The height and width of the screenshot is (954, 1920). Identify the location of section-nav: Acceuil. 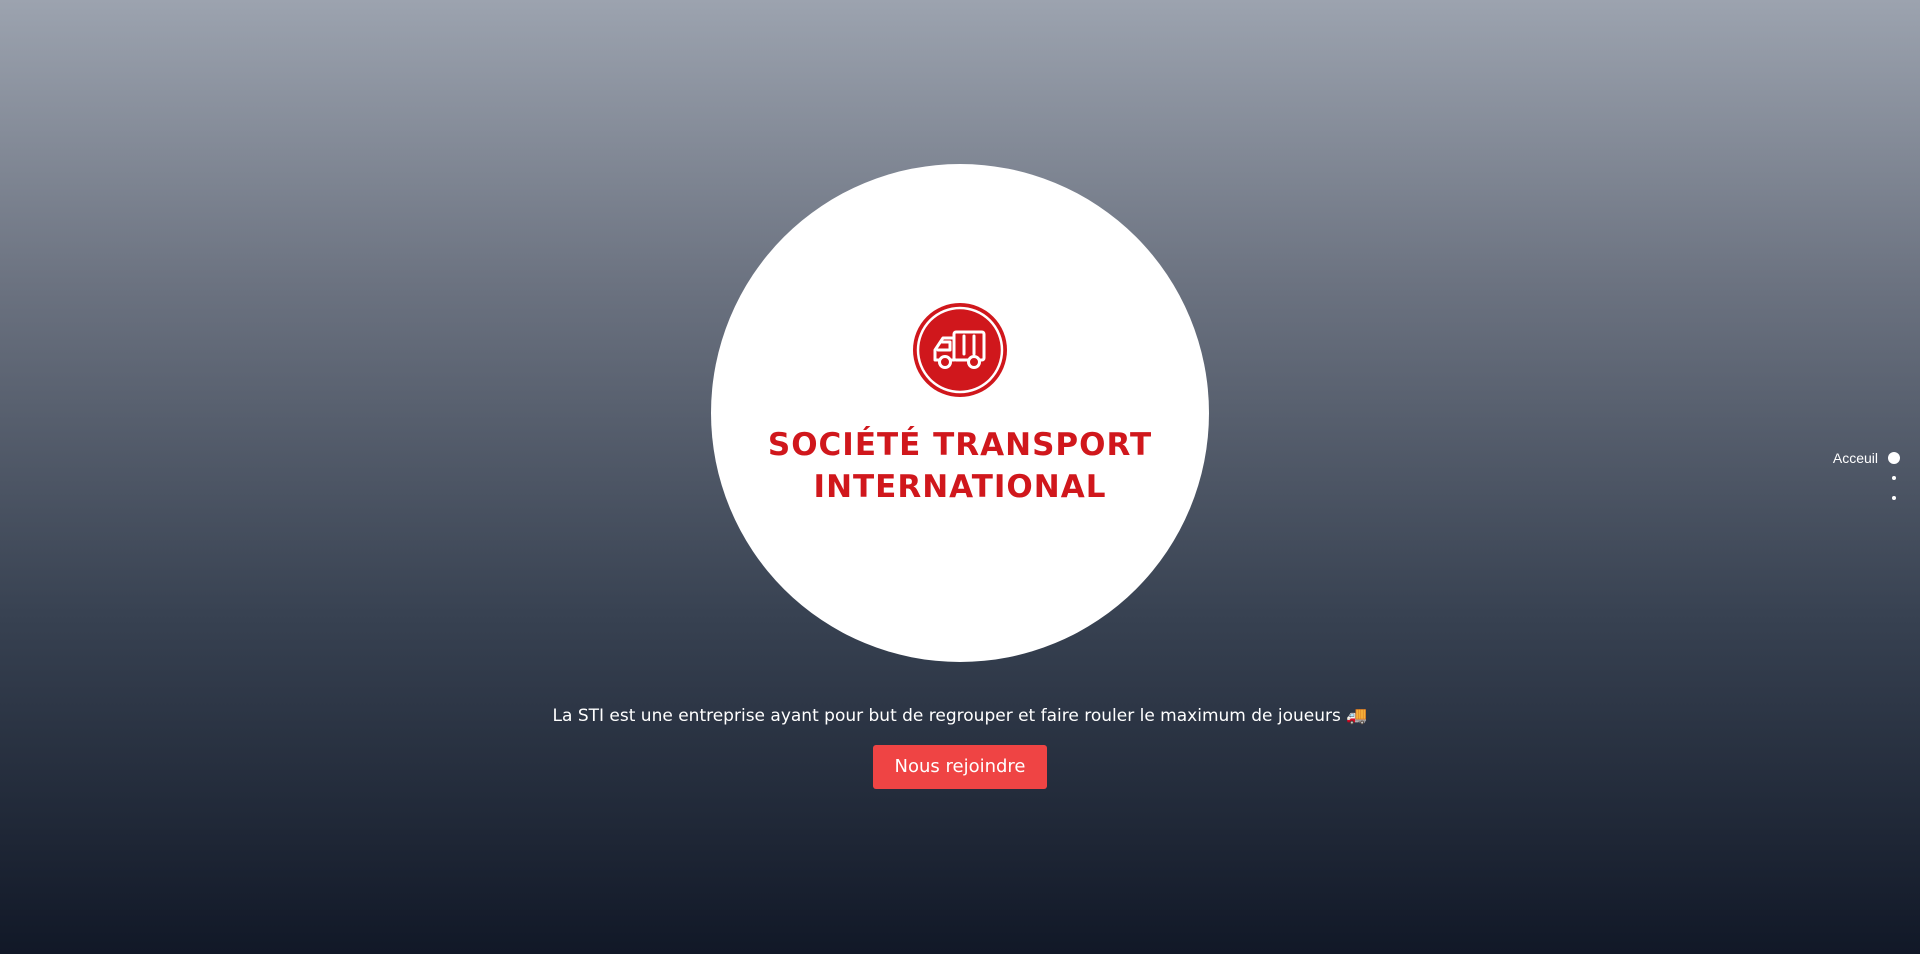
(1830, 478).